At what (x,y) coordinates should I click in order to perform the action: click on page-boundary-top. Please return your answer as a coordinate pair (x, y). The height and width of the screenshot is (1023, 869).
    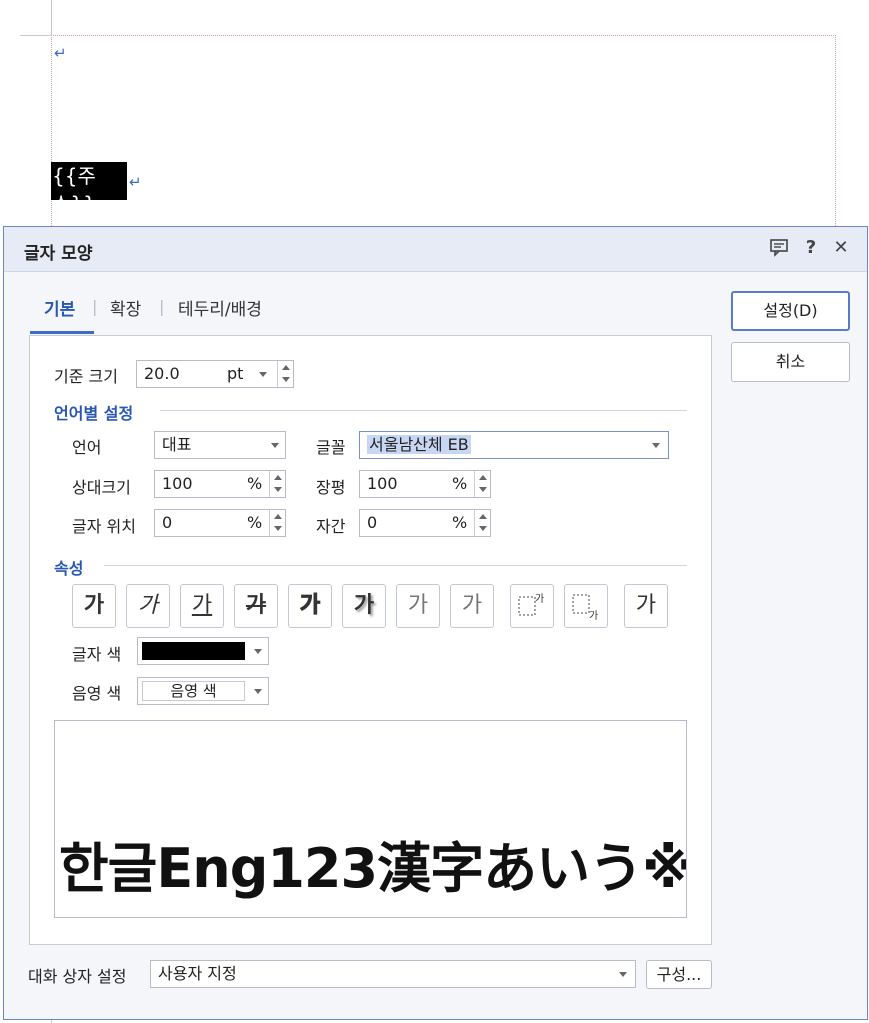
    Looking at the image, I should click on (443, 35).